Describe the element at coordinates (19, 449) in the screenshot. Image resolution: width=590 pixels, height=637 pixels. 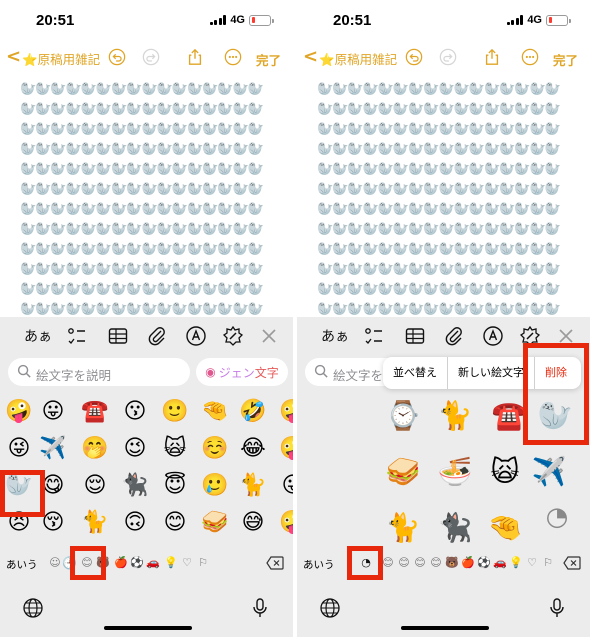
I see `emoji-key: 😜` at that location.